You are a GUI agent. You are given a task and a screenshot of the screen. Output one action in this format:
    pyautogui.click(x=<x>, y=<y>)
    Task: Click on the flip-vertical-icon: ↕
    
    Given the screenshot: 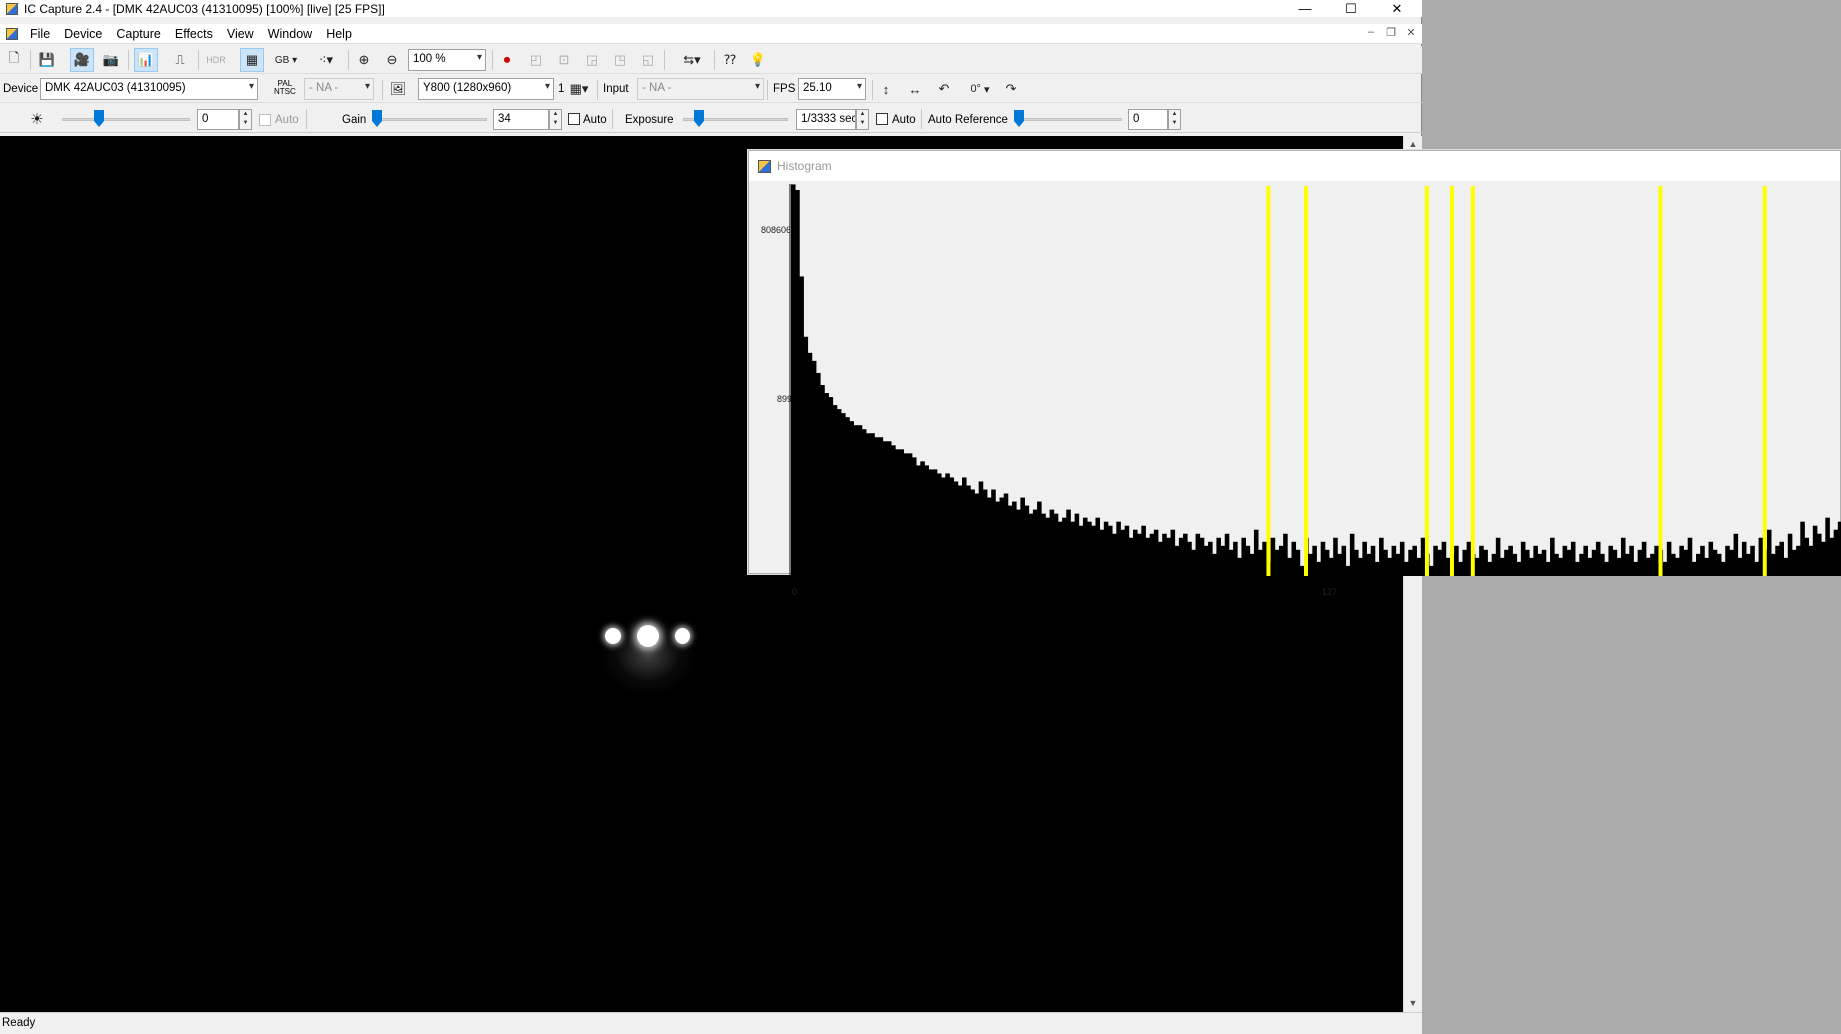 What is the action you would take?
    pyautogui.click(x=886, y=89)
    